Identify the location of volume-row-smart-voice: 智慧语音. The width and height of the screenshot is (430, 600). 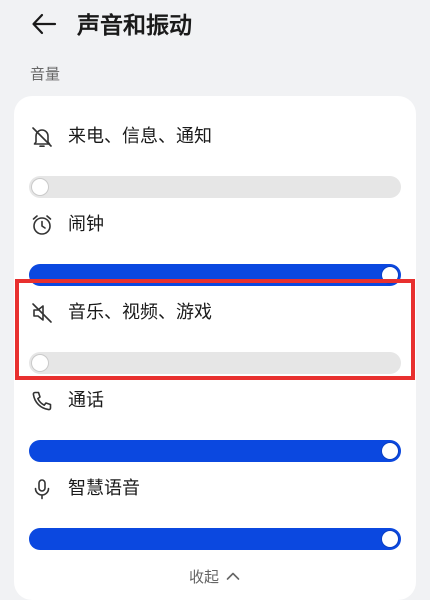
(215, 518).